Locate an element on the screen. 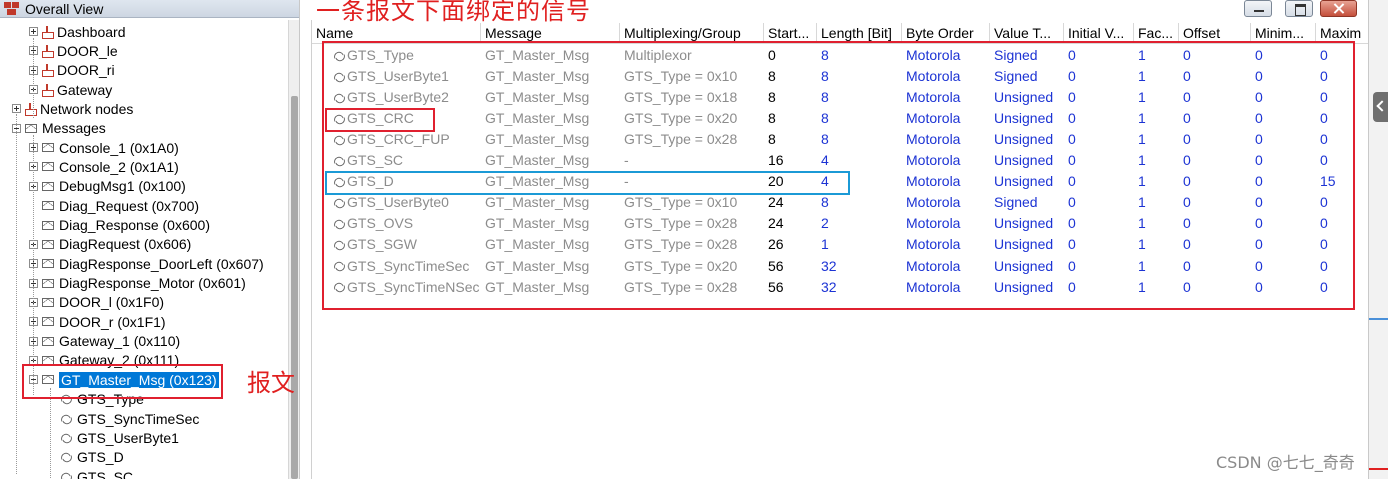 Image resolution: width=1388 pixels, height=479 pixels. tree-item-label: DiagResponse_DoorLeft (0x607) is located at coordinates (161, 263).